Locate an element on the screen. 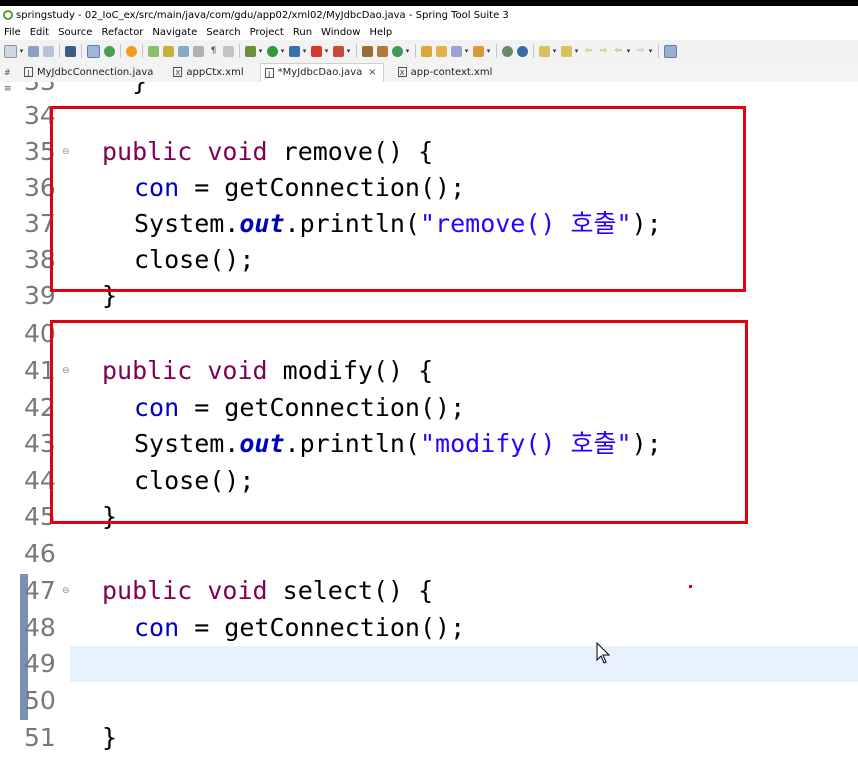 The width and height of the screenshot is (858, 760). tab-appctx: X appCtx.xml is located at coordinates (209, 72).